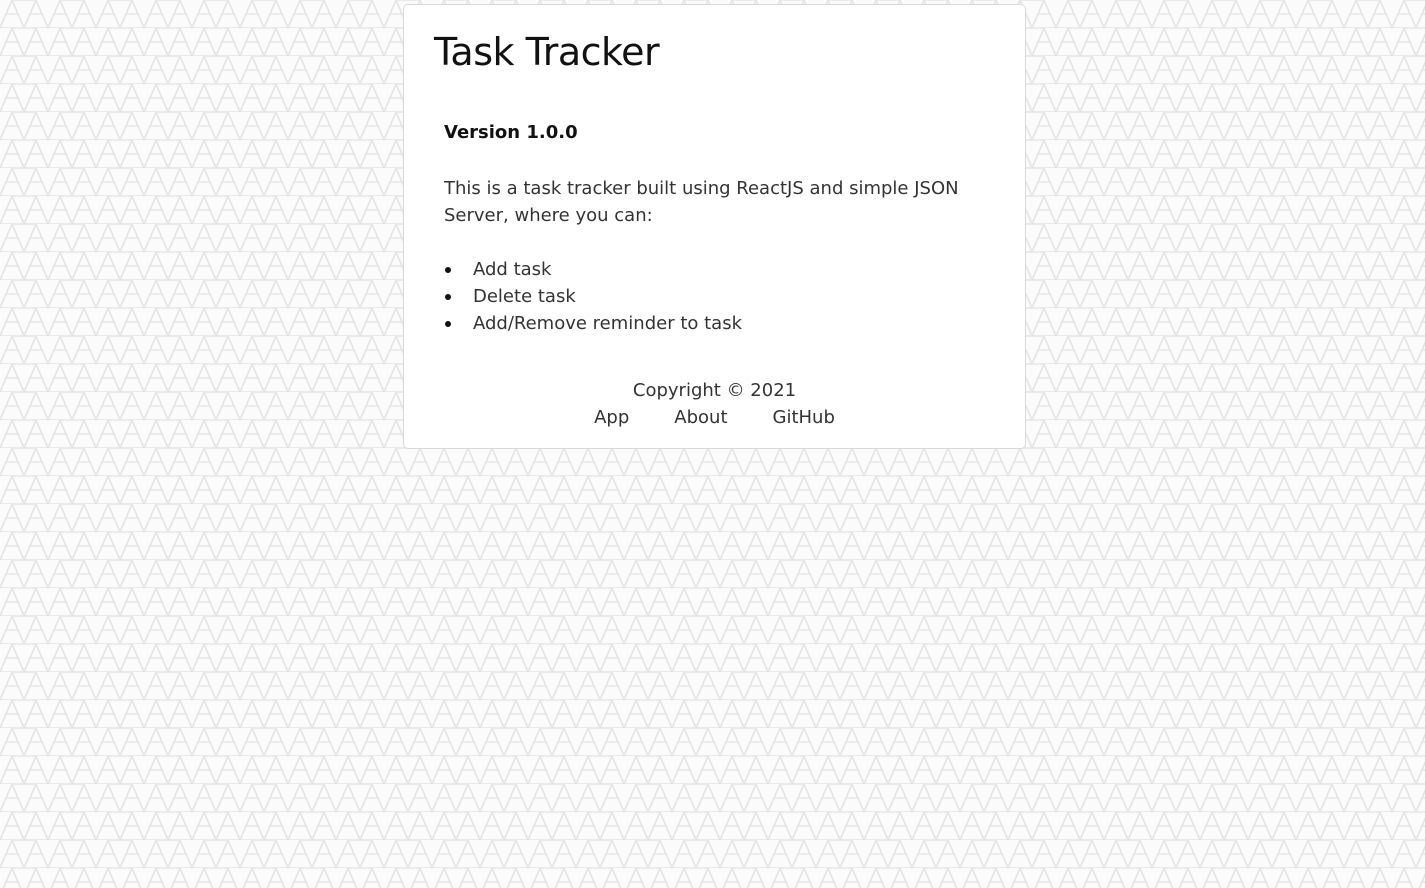 The width and height of the screenshot is (1425, 888). Describe the element at coordinates (714, 390) in the screenshot. I see `copyright-text: Copyright © 2021` at that location.